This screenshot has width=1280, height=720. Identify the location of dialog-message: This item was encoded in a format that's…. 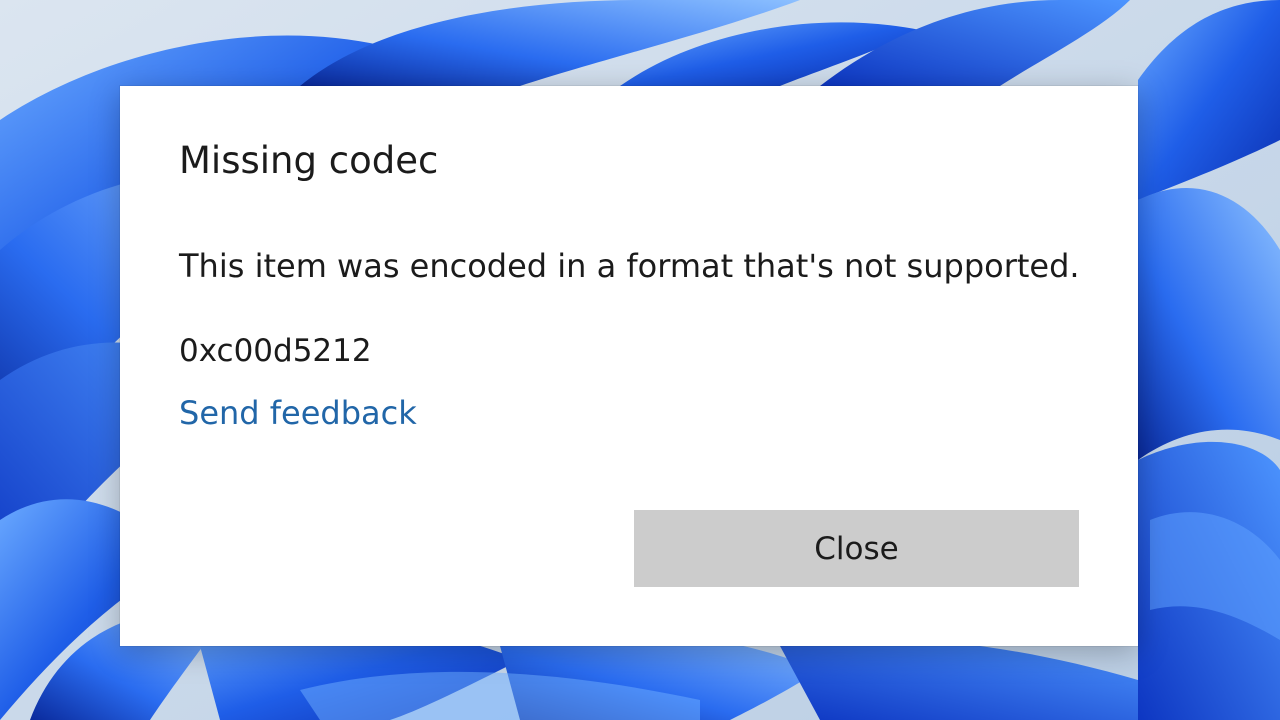
(629, 266).